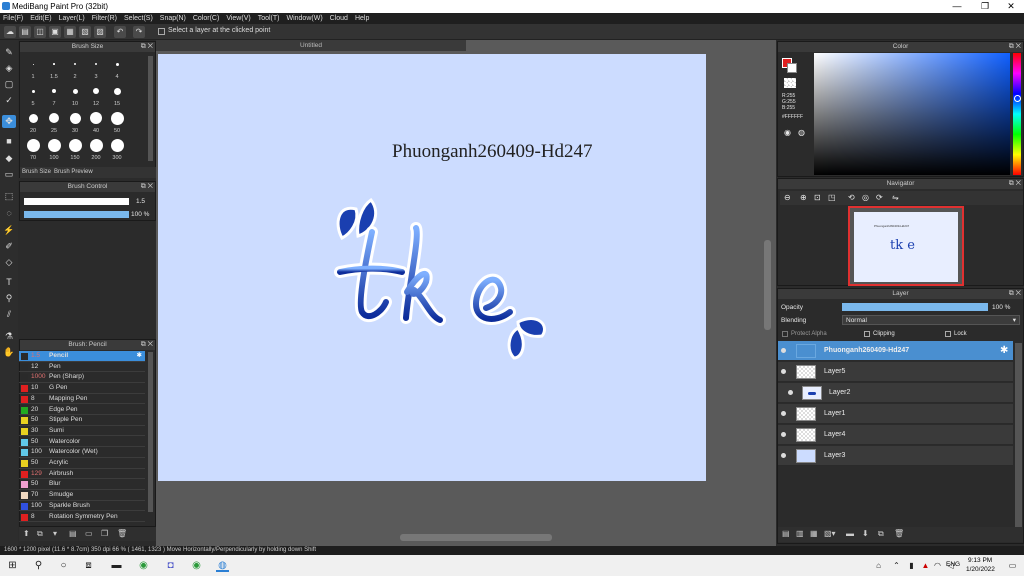  I want to click on hue-slider, so click(1017, 114).